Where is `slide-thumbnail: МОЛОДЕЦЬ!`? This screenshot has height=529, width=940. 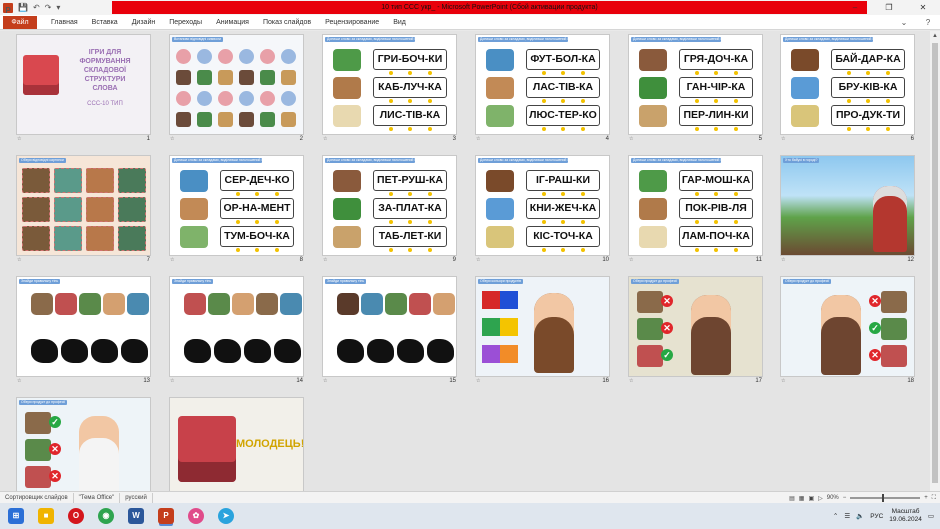 slide-thumbnail: МОЛОДЕЦЬ! is located at coordinates (236, 444).